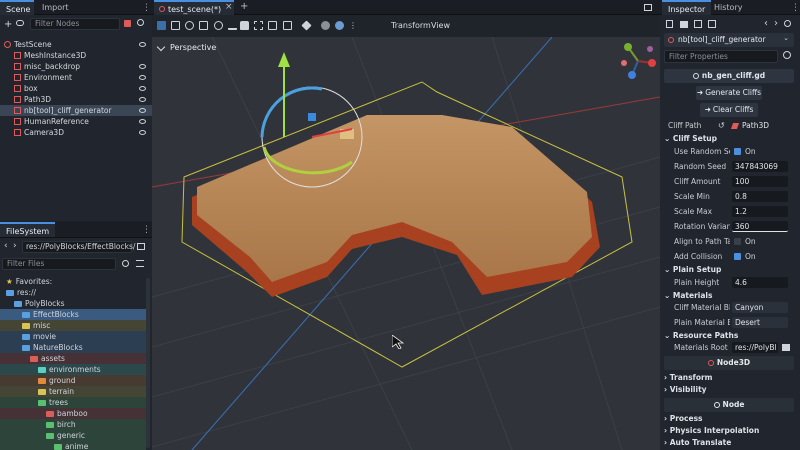  Describe the element at coordinates (728, 431) in the screenshot. I see `section-physics-interpolation: › Physics Interpolation` at that location.